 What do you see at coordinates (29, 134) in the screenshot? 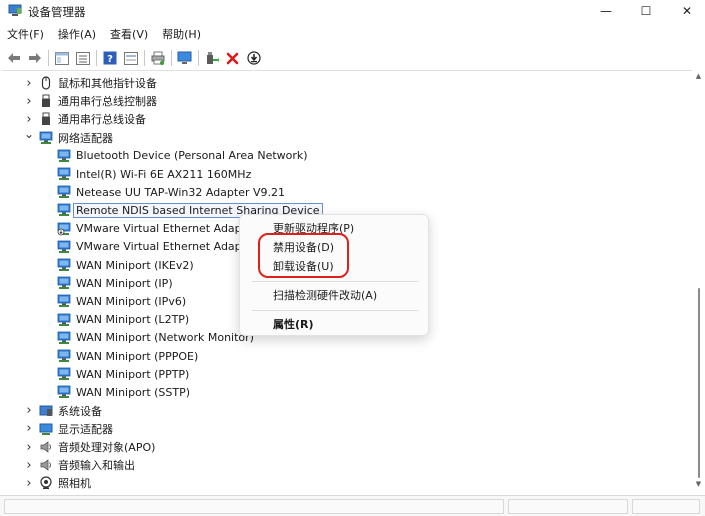
I see `collapse-chevron-icon: ⌄` at bounding box center [29, 134].